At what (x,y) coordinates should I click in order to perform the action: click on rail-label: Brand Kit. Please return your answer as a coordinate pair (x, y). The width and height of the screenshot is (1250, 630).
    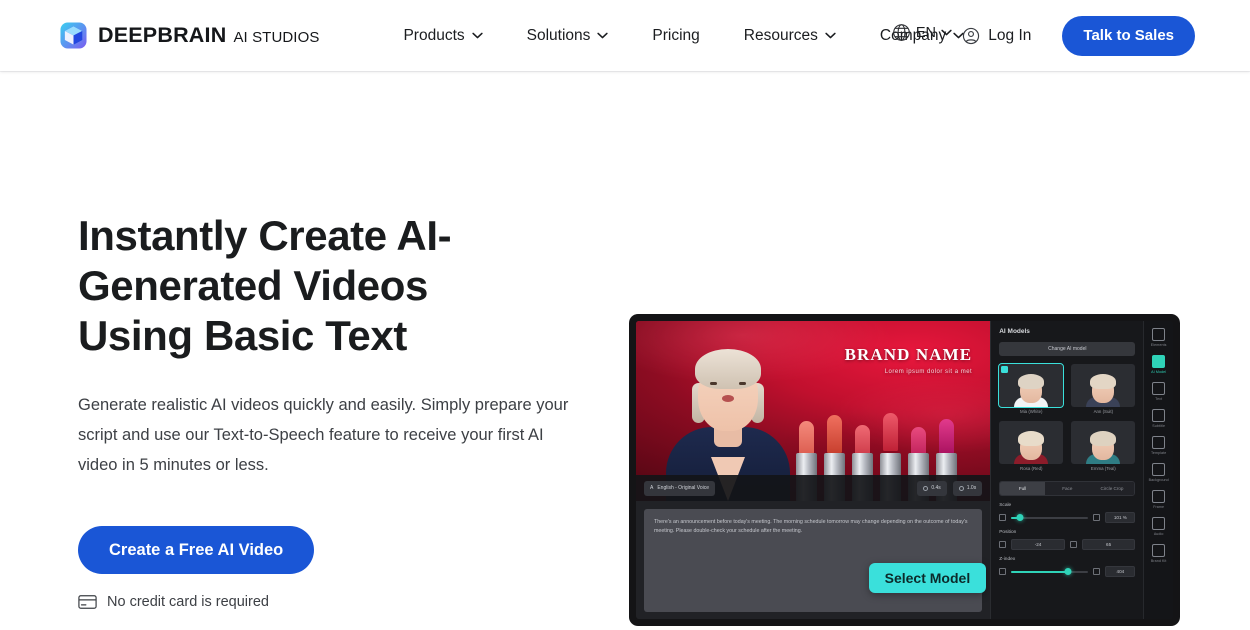
    Looking at the image, I should click on (1158, 561).